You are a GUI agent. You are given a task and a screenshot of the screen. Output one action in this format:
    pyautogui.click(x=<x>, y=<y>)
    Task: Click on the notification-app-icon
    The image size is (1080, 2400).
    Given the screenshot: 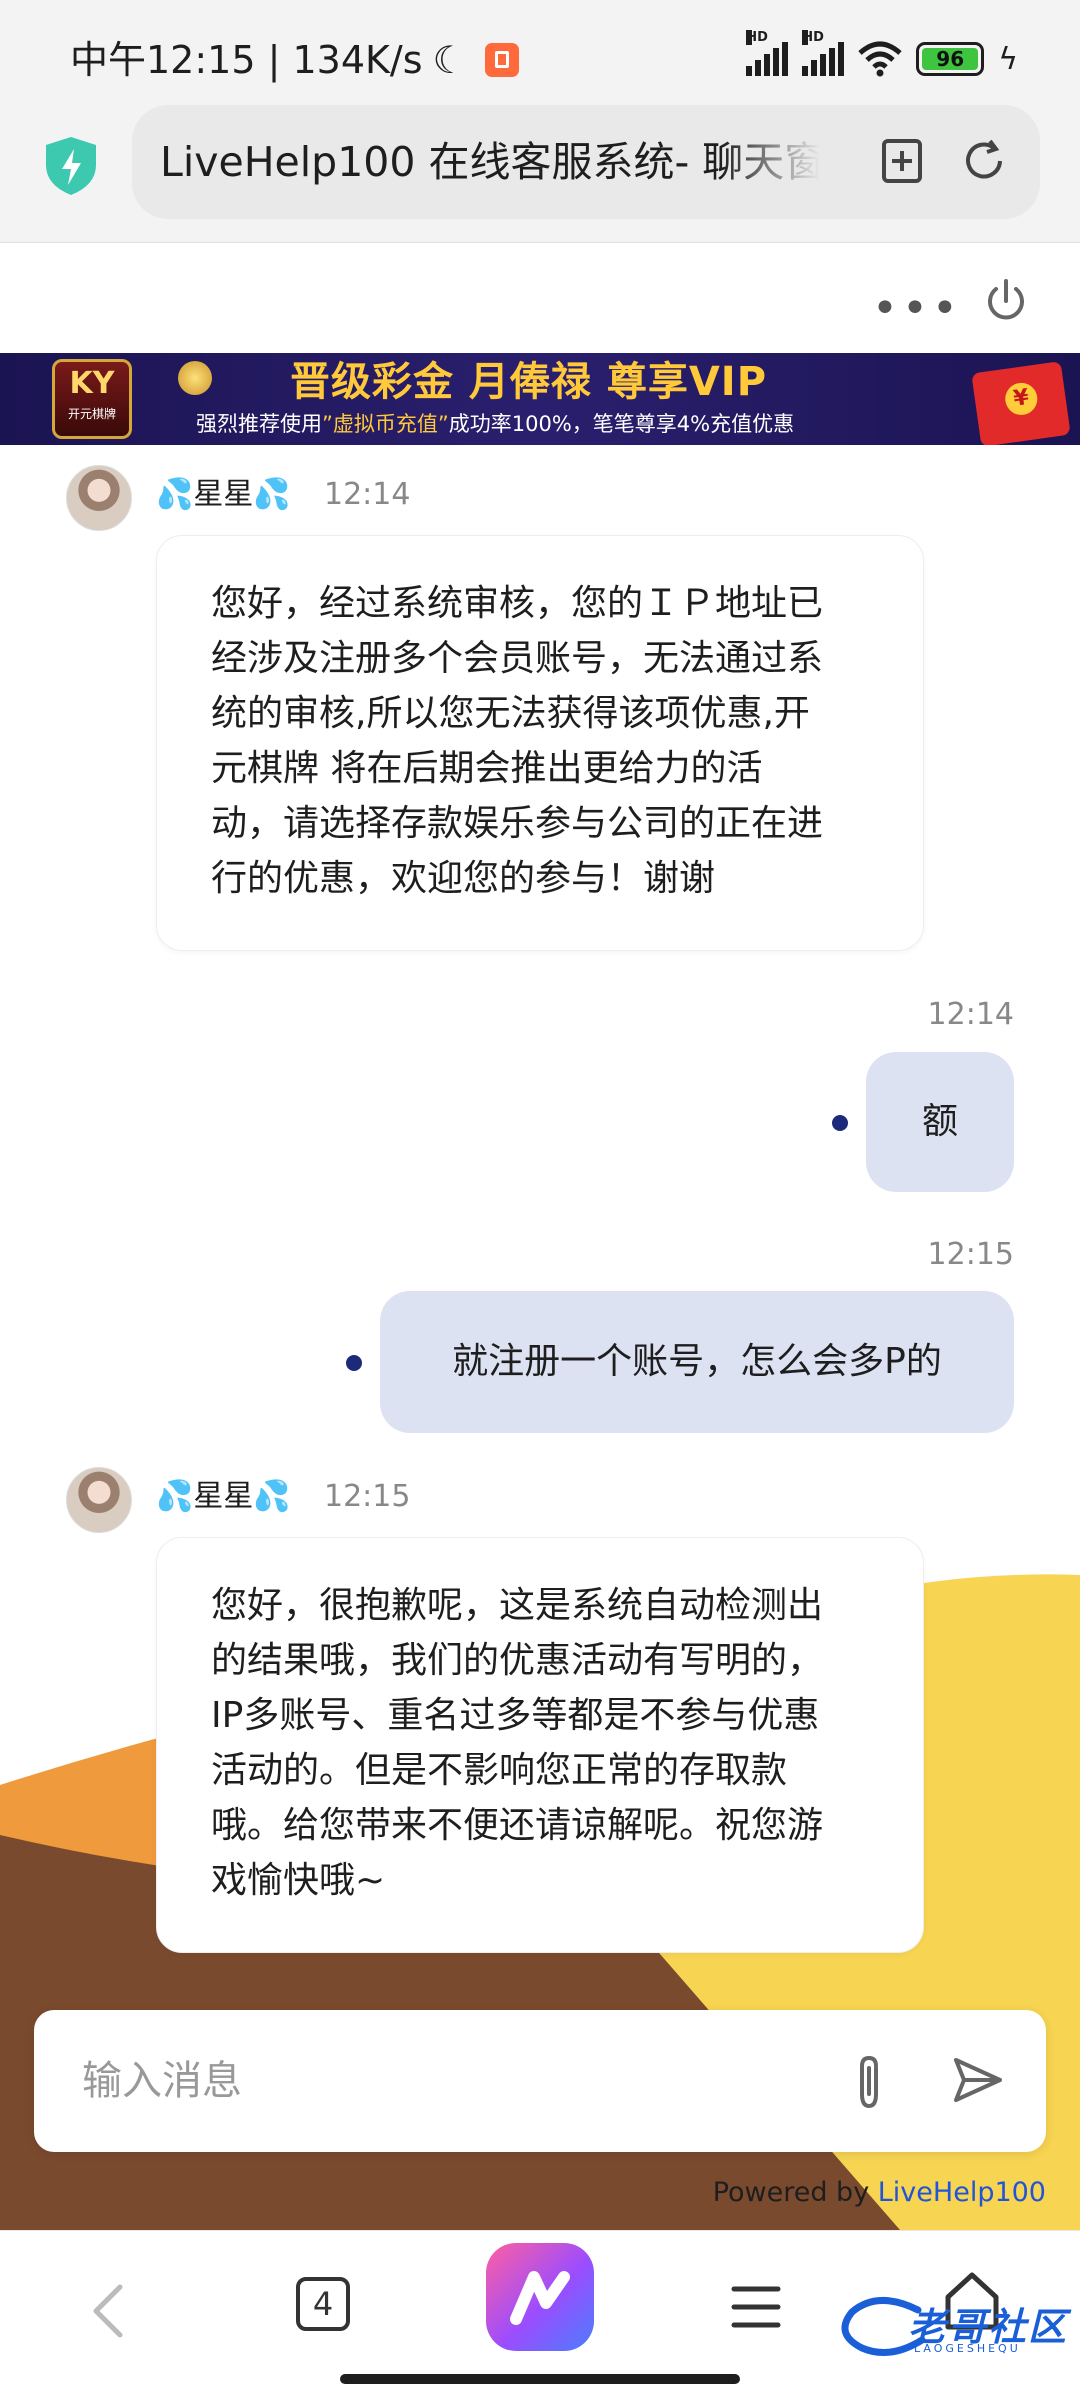 What is the action you would take?
    pyautogui.click(x=501, y=60)
    